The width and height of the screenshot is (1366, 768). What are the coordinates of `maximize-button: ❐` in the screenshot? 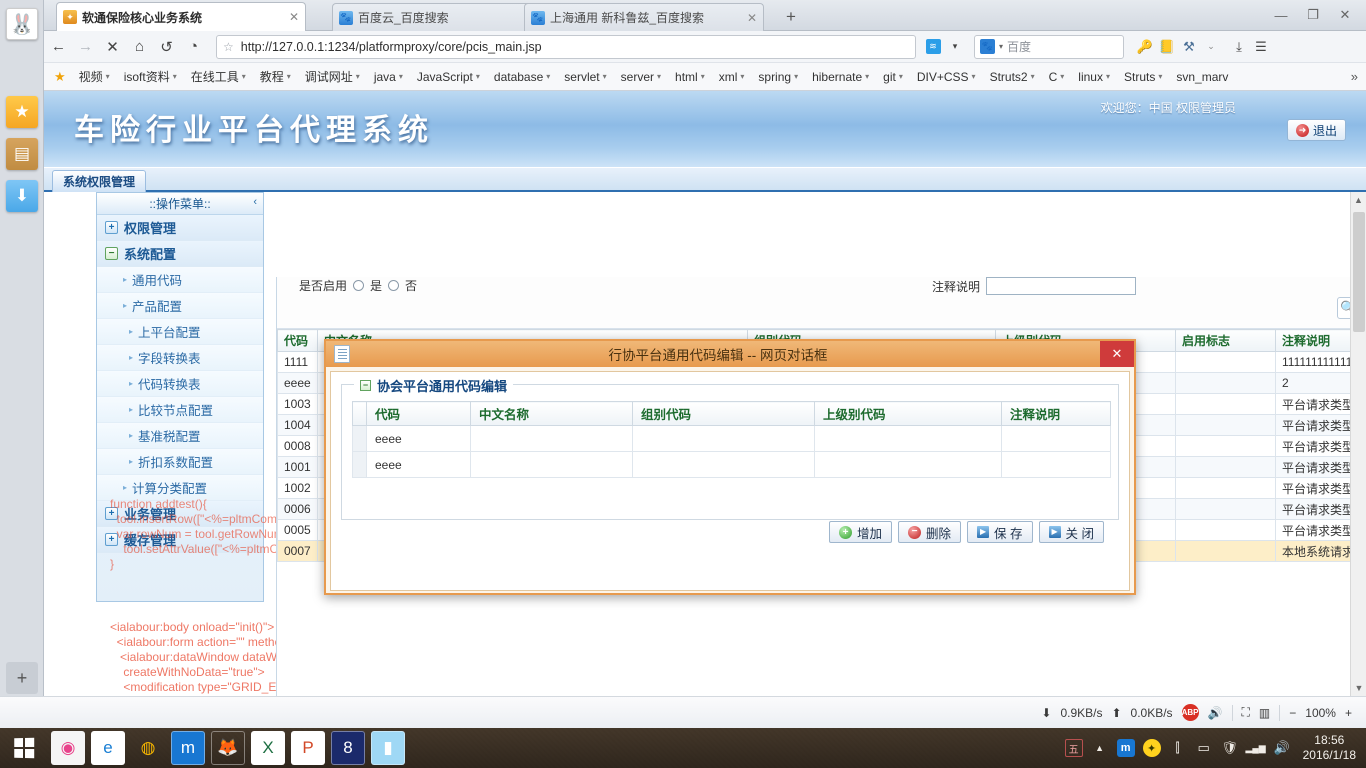 It's located at (1313, 15).